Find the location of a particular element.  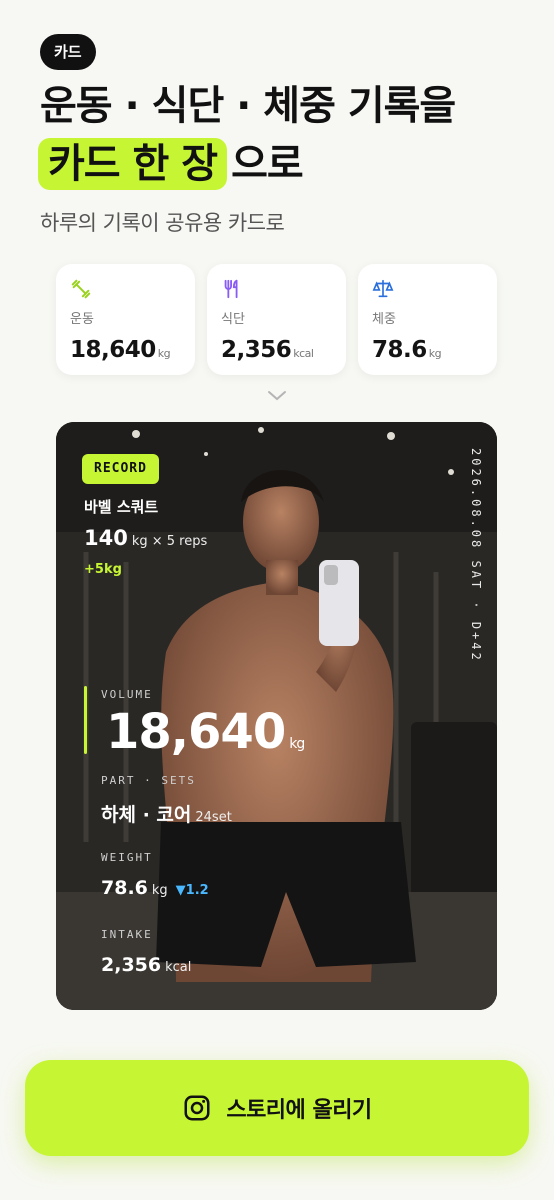

stat-label: 식단 is located at coordinates (233, 319).